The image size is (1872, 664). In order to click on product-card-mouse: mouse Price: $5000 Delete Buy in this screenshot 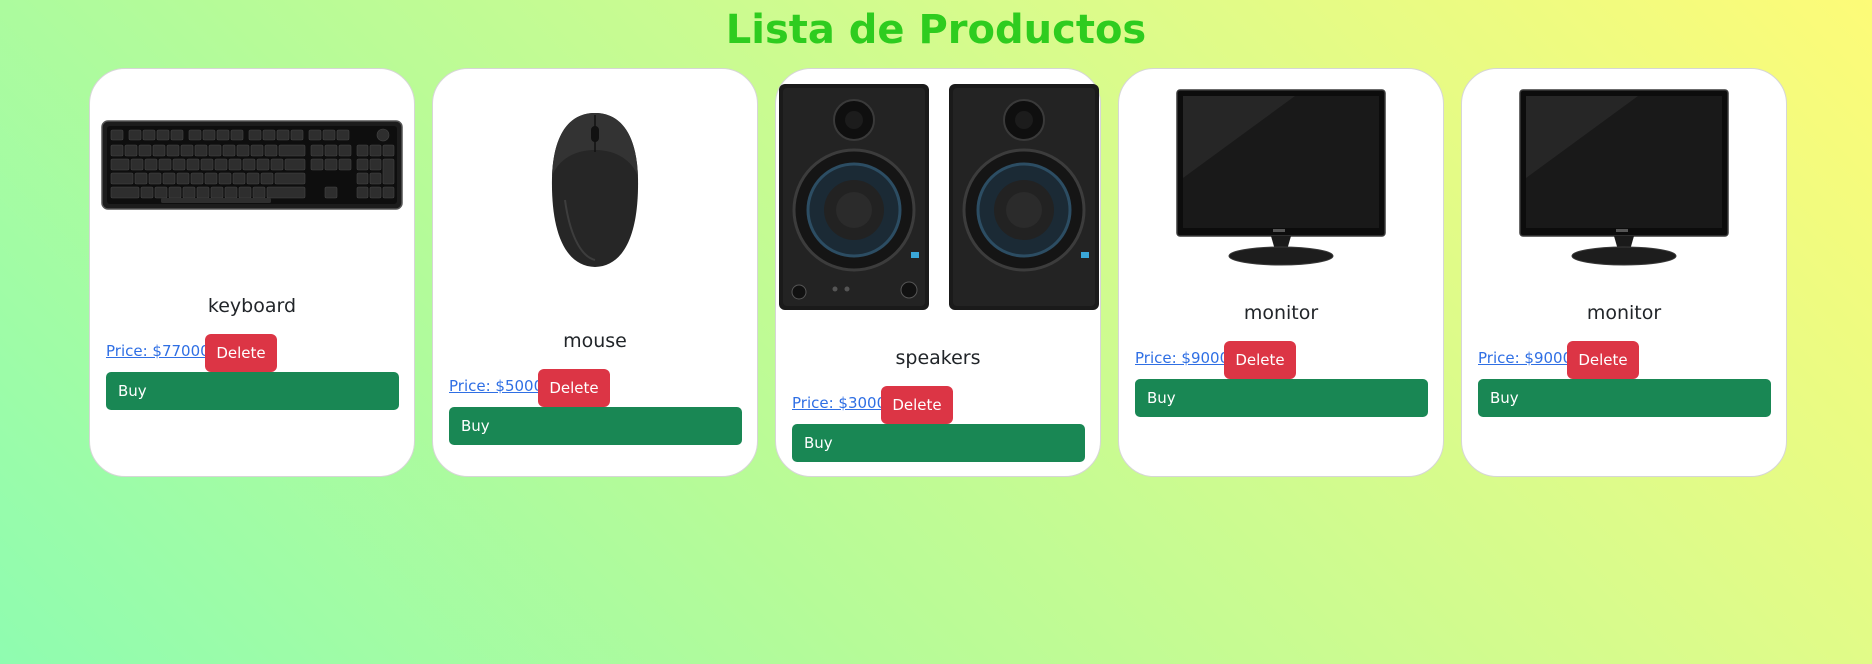, I will do `click(595, 272)`.